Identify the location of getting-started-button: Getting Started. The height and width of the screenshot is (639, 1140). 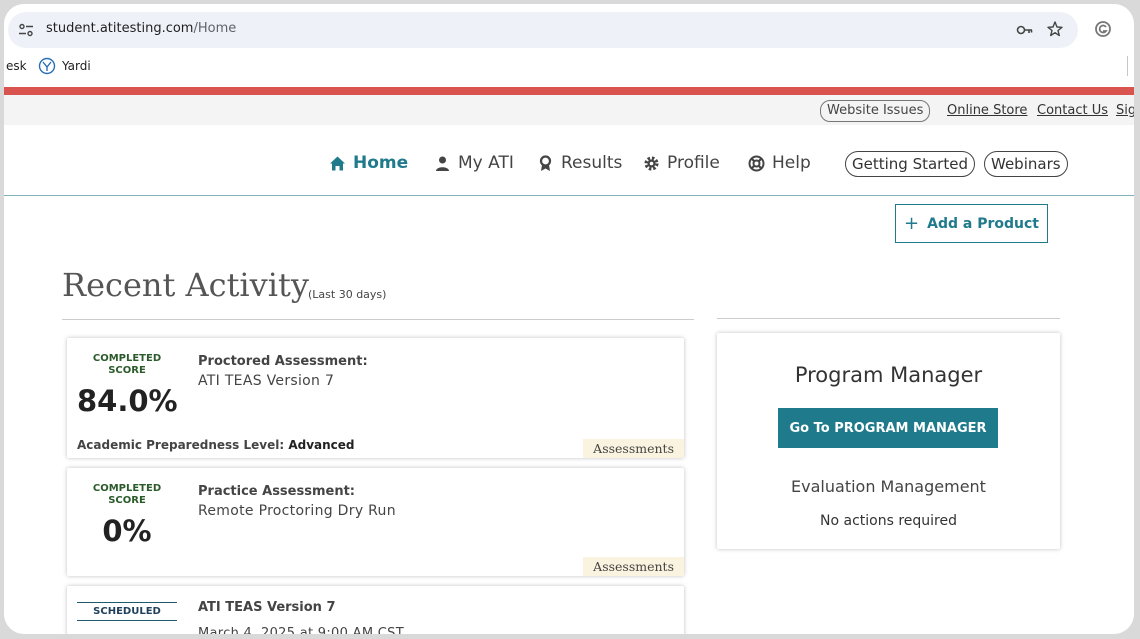
(910, 164).